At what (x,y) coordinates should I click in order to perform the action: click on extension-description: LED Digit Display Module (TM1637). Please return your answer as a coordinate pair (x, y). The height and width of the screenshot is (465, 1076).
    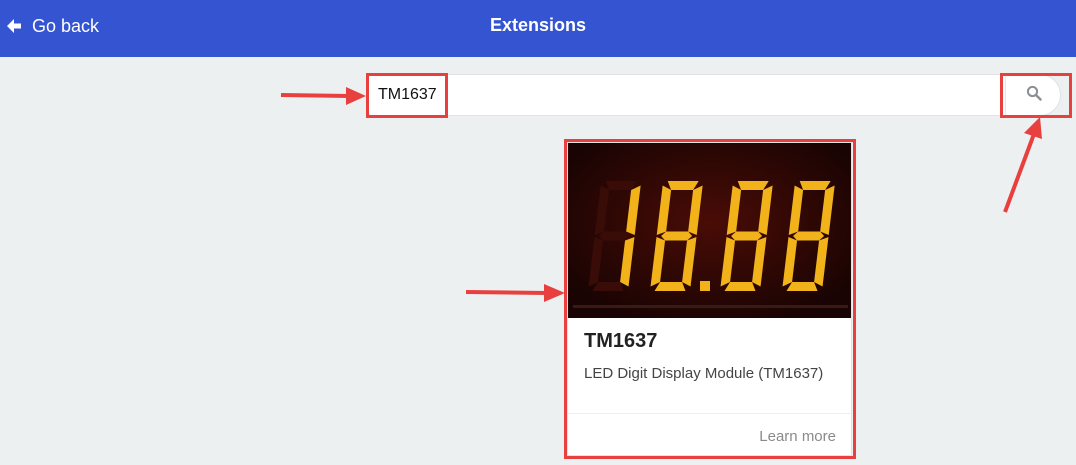
    Looking at the image, I should click on (704, 373).